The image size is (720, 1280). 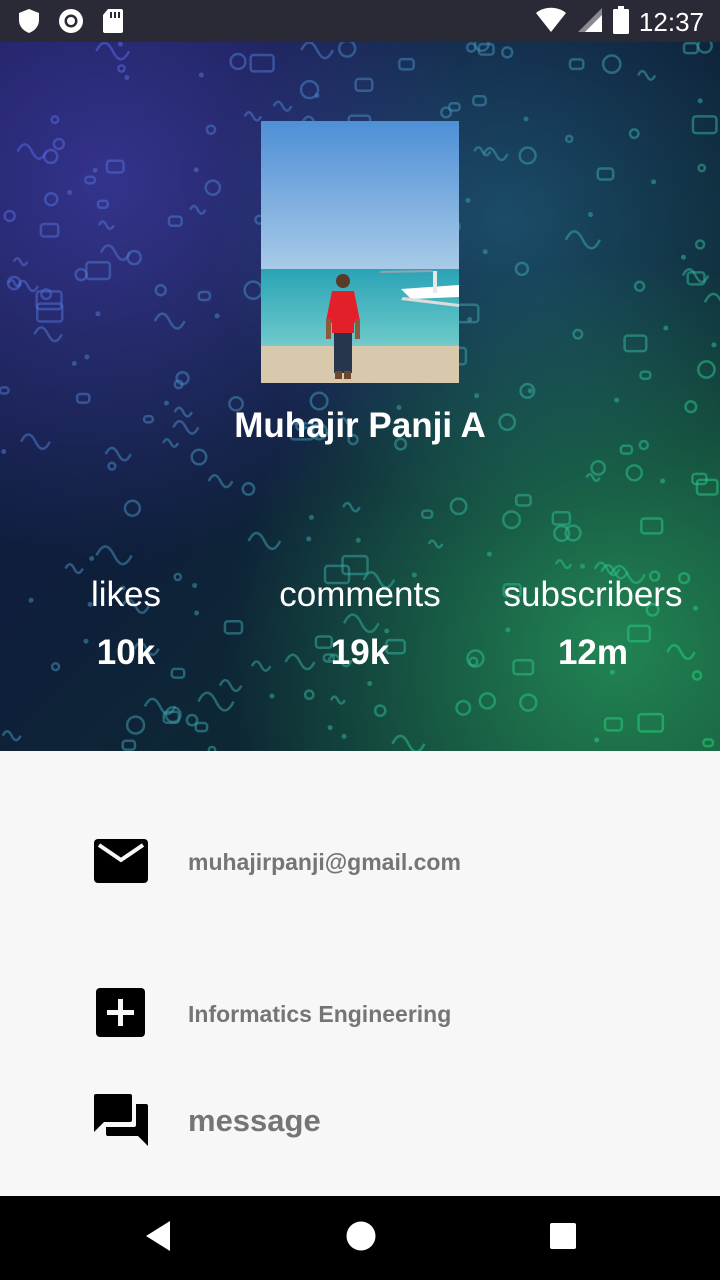 What do you see at coordinates (71, 23) in the screenshot?
I see `circle-record-icon` at bounding box center [71, 23].